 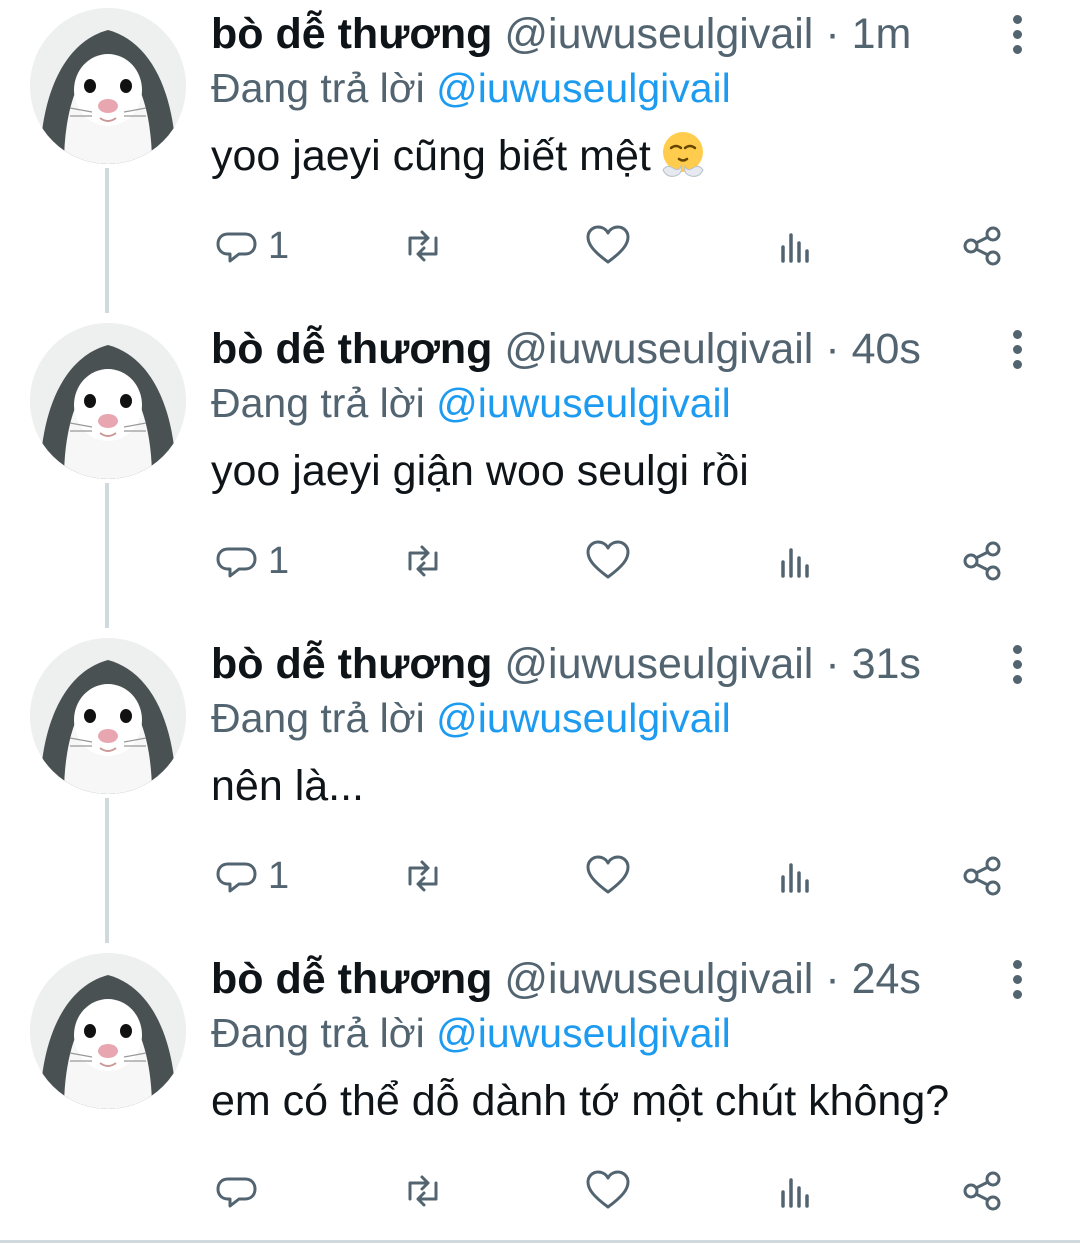 I want to click on tweet-actions, so click(x=540, y=1191).